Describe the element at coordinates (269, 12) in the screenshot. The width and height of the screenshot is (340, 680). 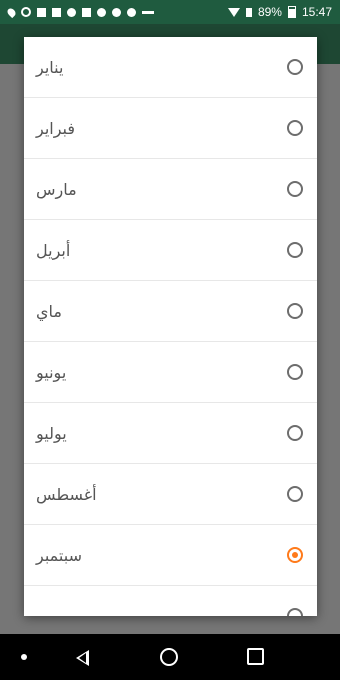
I see `battery-percent: 89%` at that location.